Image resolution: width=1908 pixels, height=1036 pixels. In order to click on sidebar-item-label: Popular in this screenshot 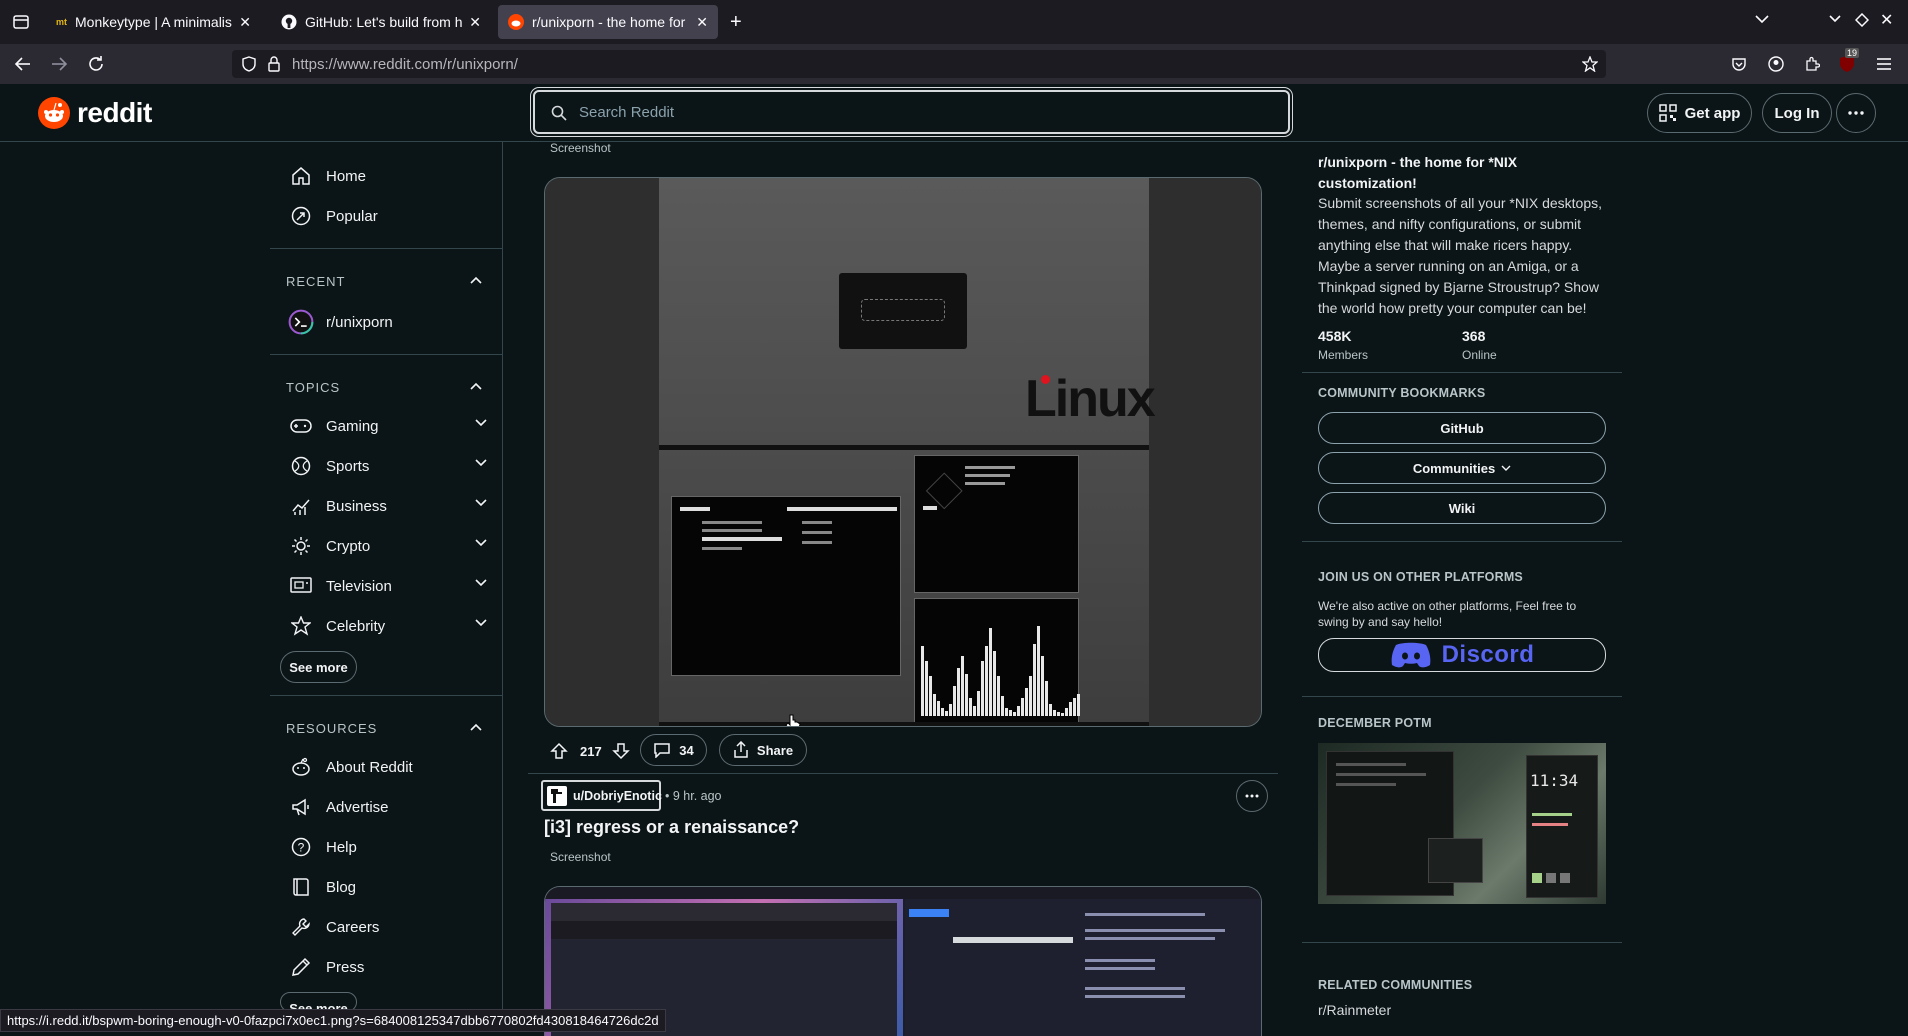, I will do `click(352, 216)`.